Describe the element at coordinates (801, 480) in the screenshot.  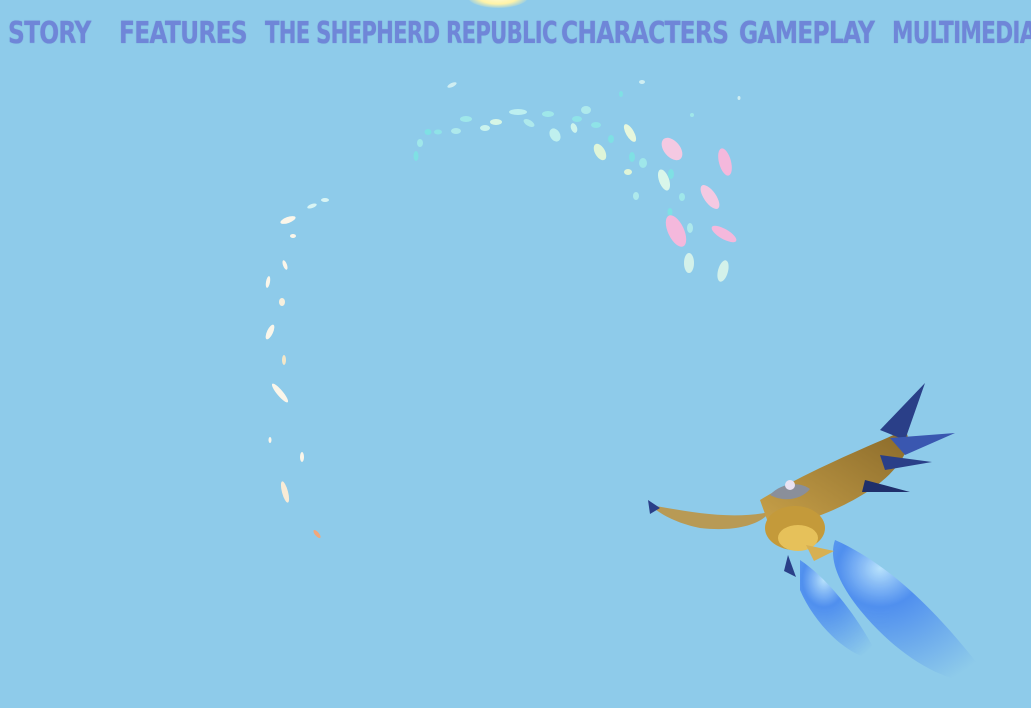
I see `dragon-body` at that location.